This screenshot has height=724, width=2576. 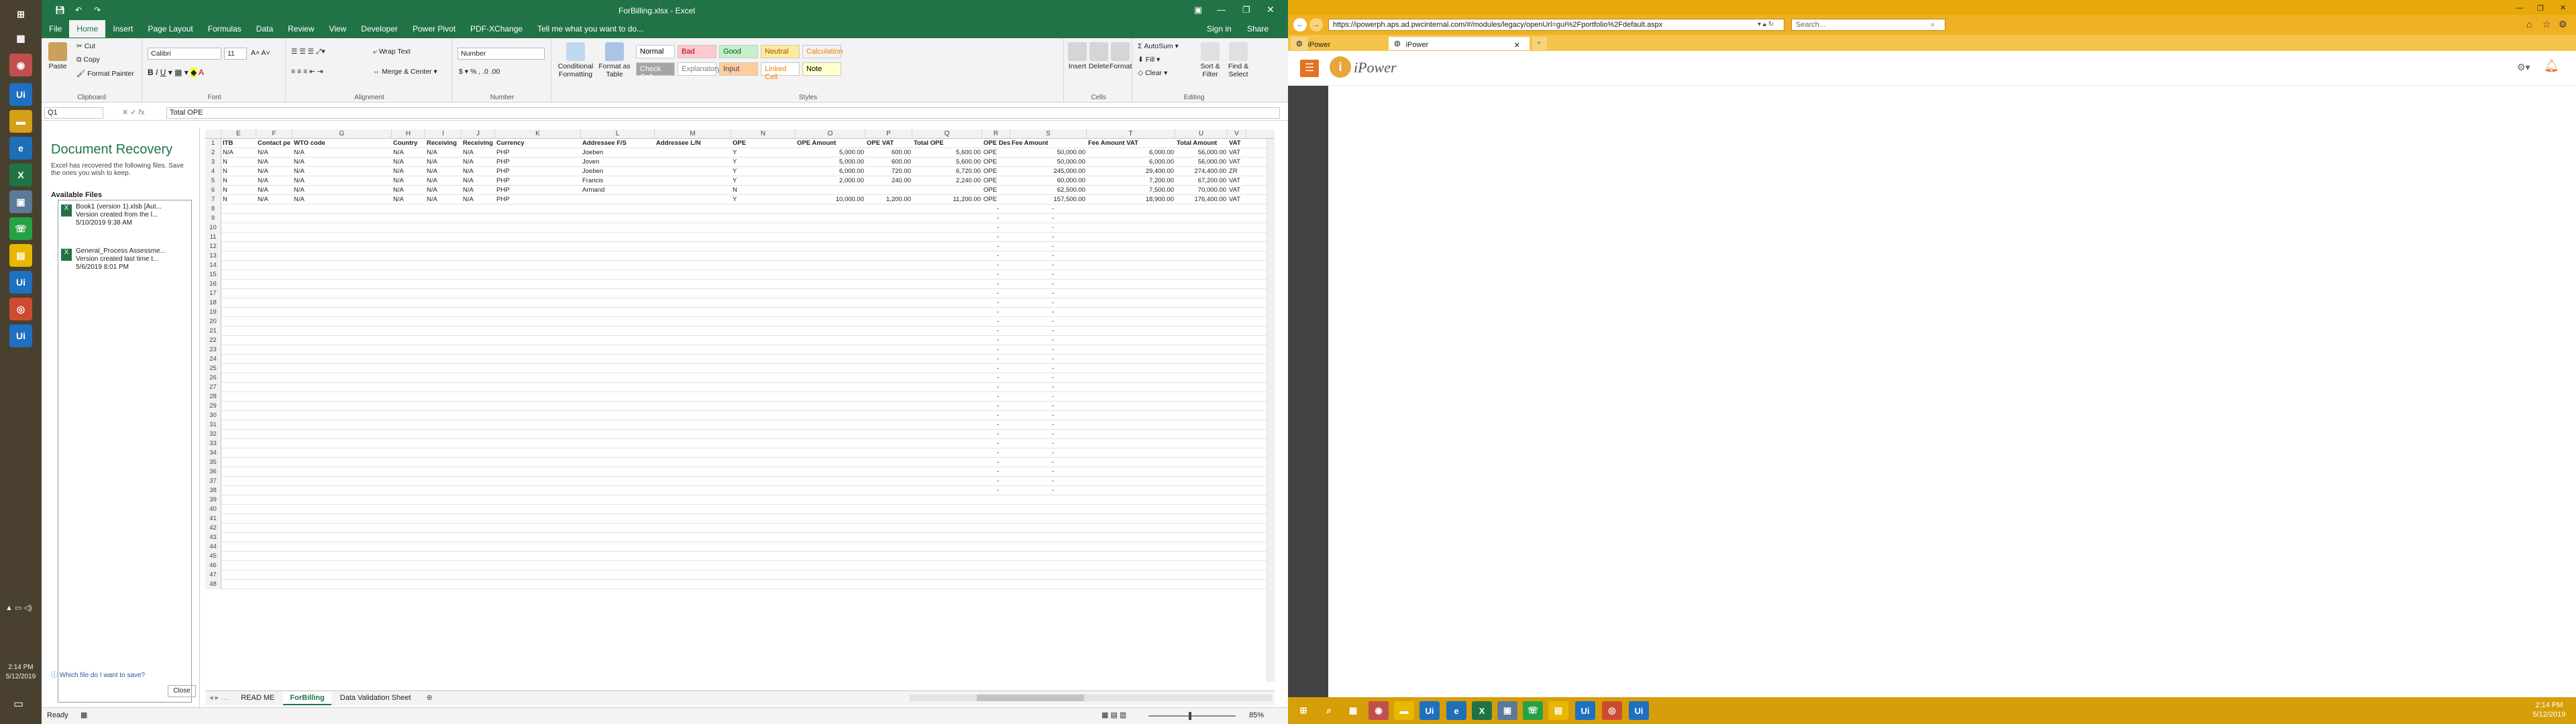 What do you see at coordinates (1048, 162) in the screenshot?
I see `table-cell: 50,000.00` at bounding box center [1048, 162].